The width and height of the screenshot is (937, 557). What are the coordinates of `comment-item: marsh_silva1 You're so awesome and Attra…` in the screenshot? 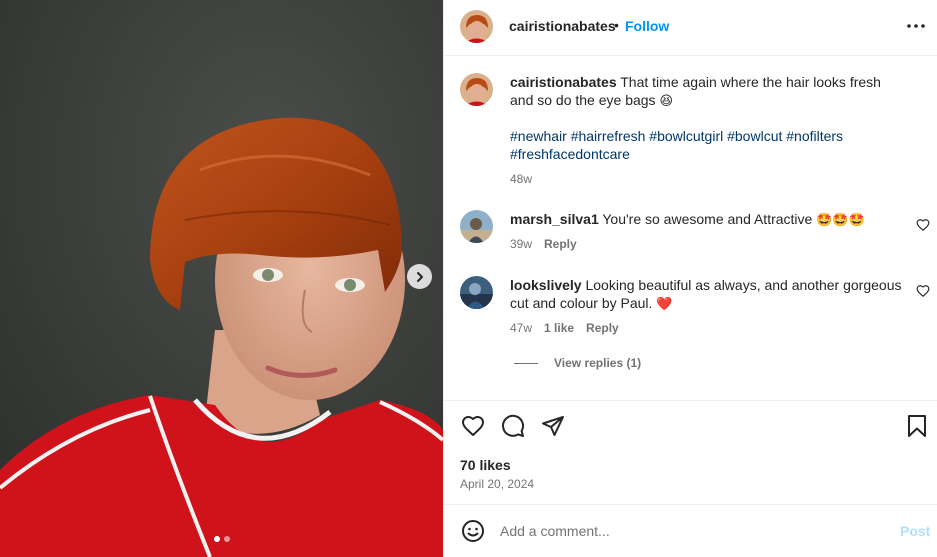 It's located at (695, 233).